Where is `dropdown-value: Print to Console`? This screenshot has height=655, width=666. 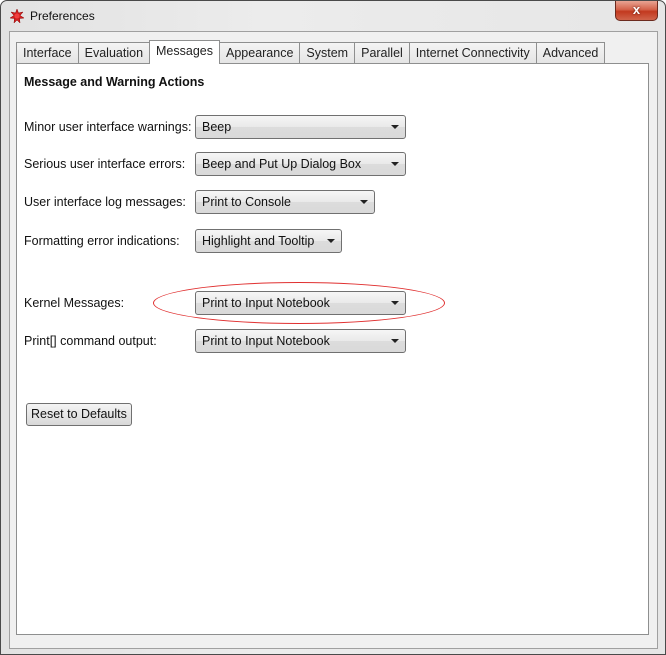
dropdown-value: Print to Console is located at coordinates (246, 202).